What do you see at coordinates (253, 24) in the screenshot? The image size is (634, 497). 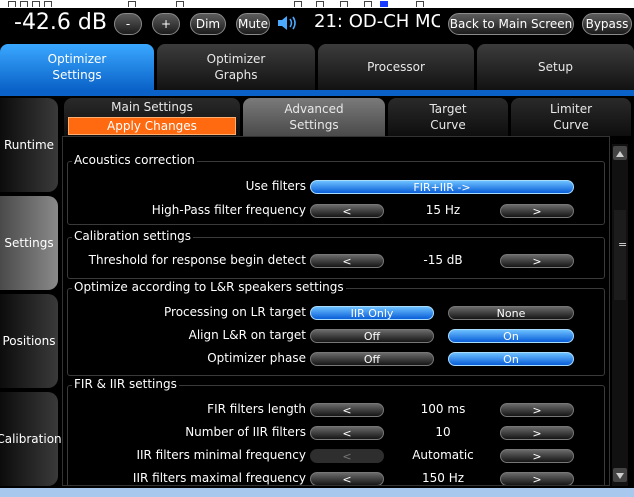 I see `mute-button: Mute` at bounding box center [253, 24].